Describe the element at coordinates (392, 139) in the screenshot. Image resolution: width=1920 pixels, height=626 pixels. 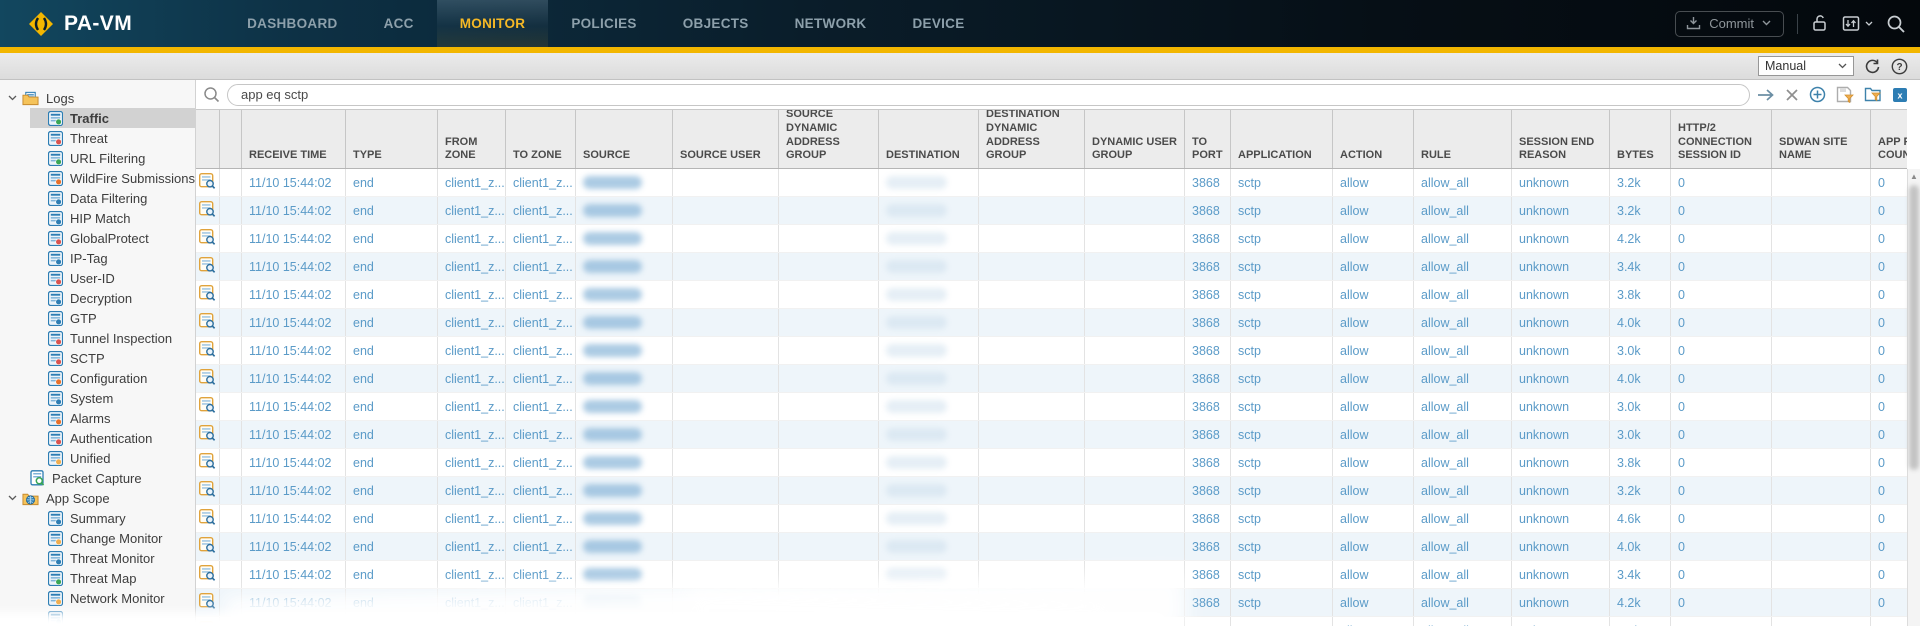
I see `column-header-type: TYPE` at that location.